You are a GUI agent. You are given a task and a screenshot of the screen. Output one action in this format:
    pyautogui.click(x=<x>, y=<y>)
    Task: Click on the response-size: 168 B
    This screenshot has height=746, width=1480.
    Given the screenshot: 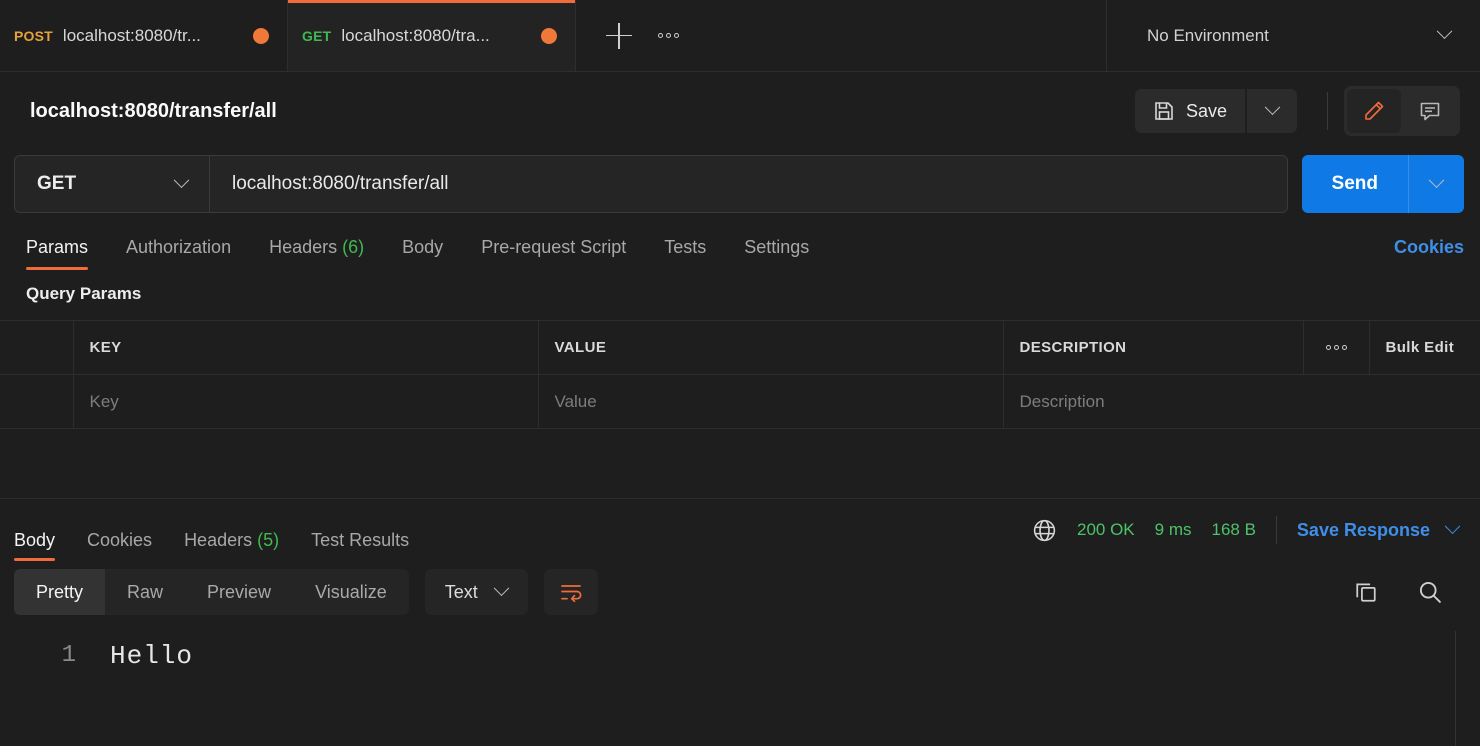 What is the action you would take?
    pyautogui.click(x=1233, y=529)
    